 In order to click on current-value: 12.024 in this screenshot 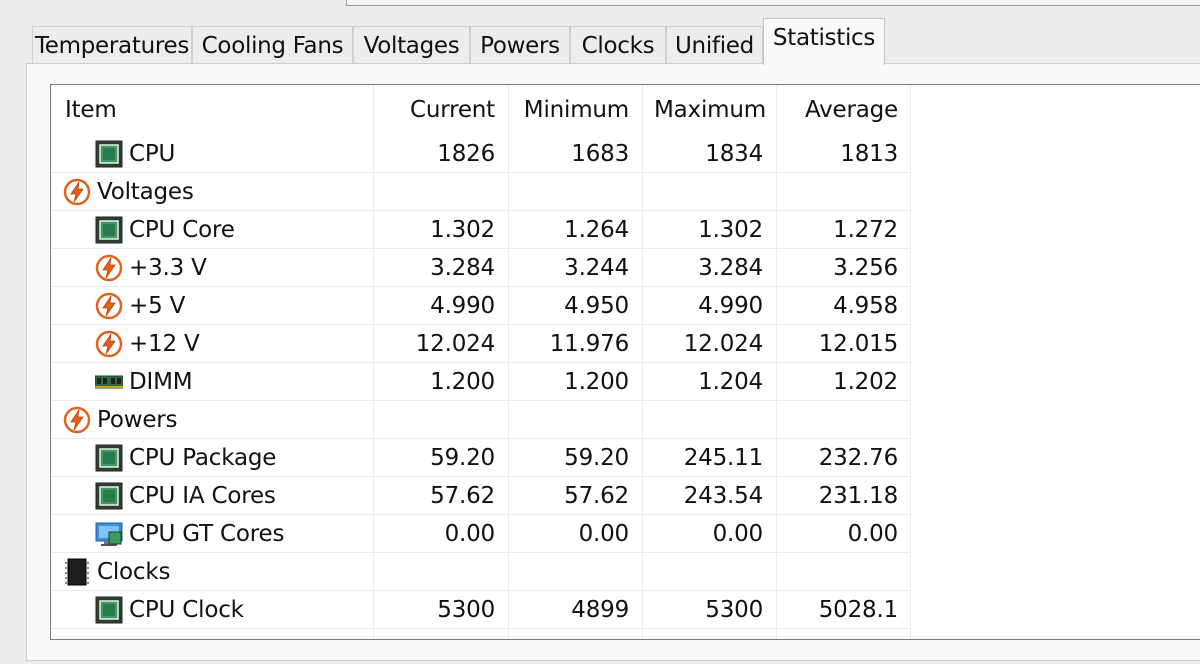, I will do `click(455, 344)`.